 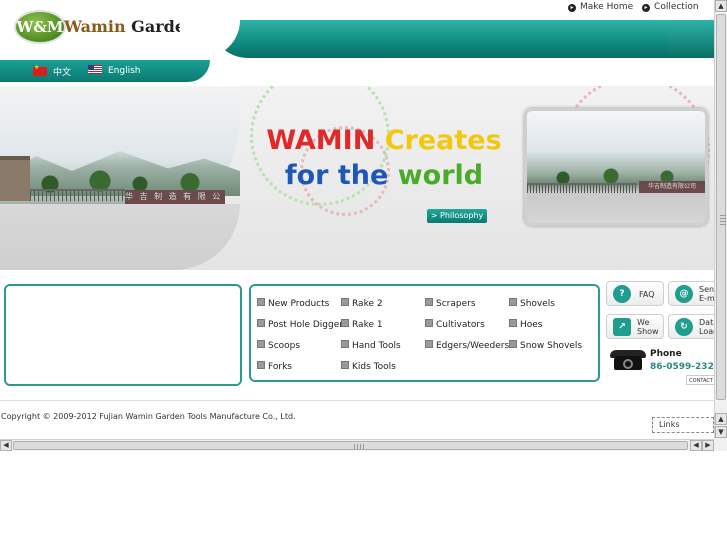 I want to click on download-icon: ↻, so click(x=684, y=327).